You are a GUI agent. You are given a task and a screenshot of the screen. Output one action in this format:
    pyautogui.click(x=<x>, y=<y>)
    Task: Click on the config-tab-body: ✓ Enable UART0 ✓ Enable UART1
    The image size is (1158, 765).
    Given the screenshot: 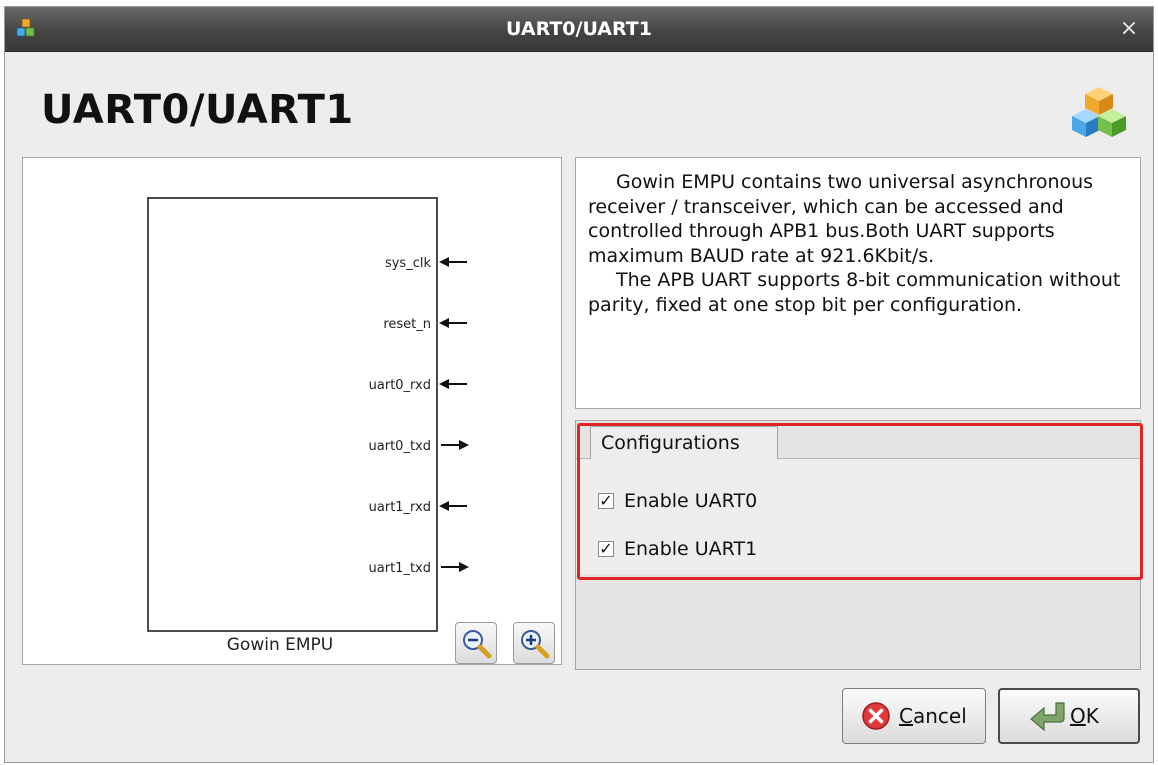 What is the action you would take?
    pyautogui.click(x=858, y=516)
    